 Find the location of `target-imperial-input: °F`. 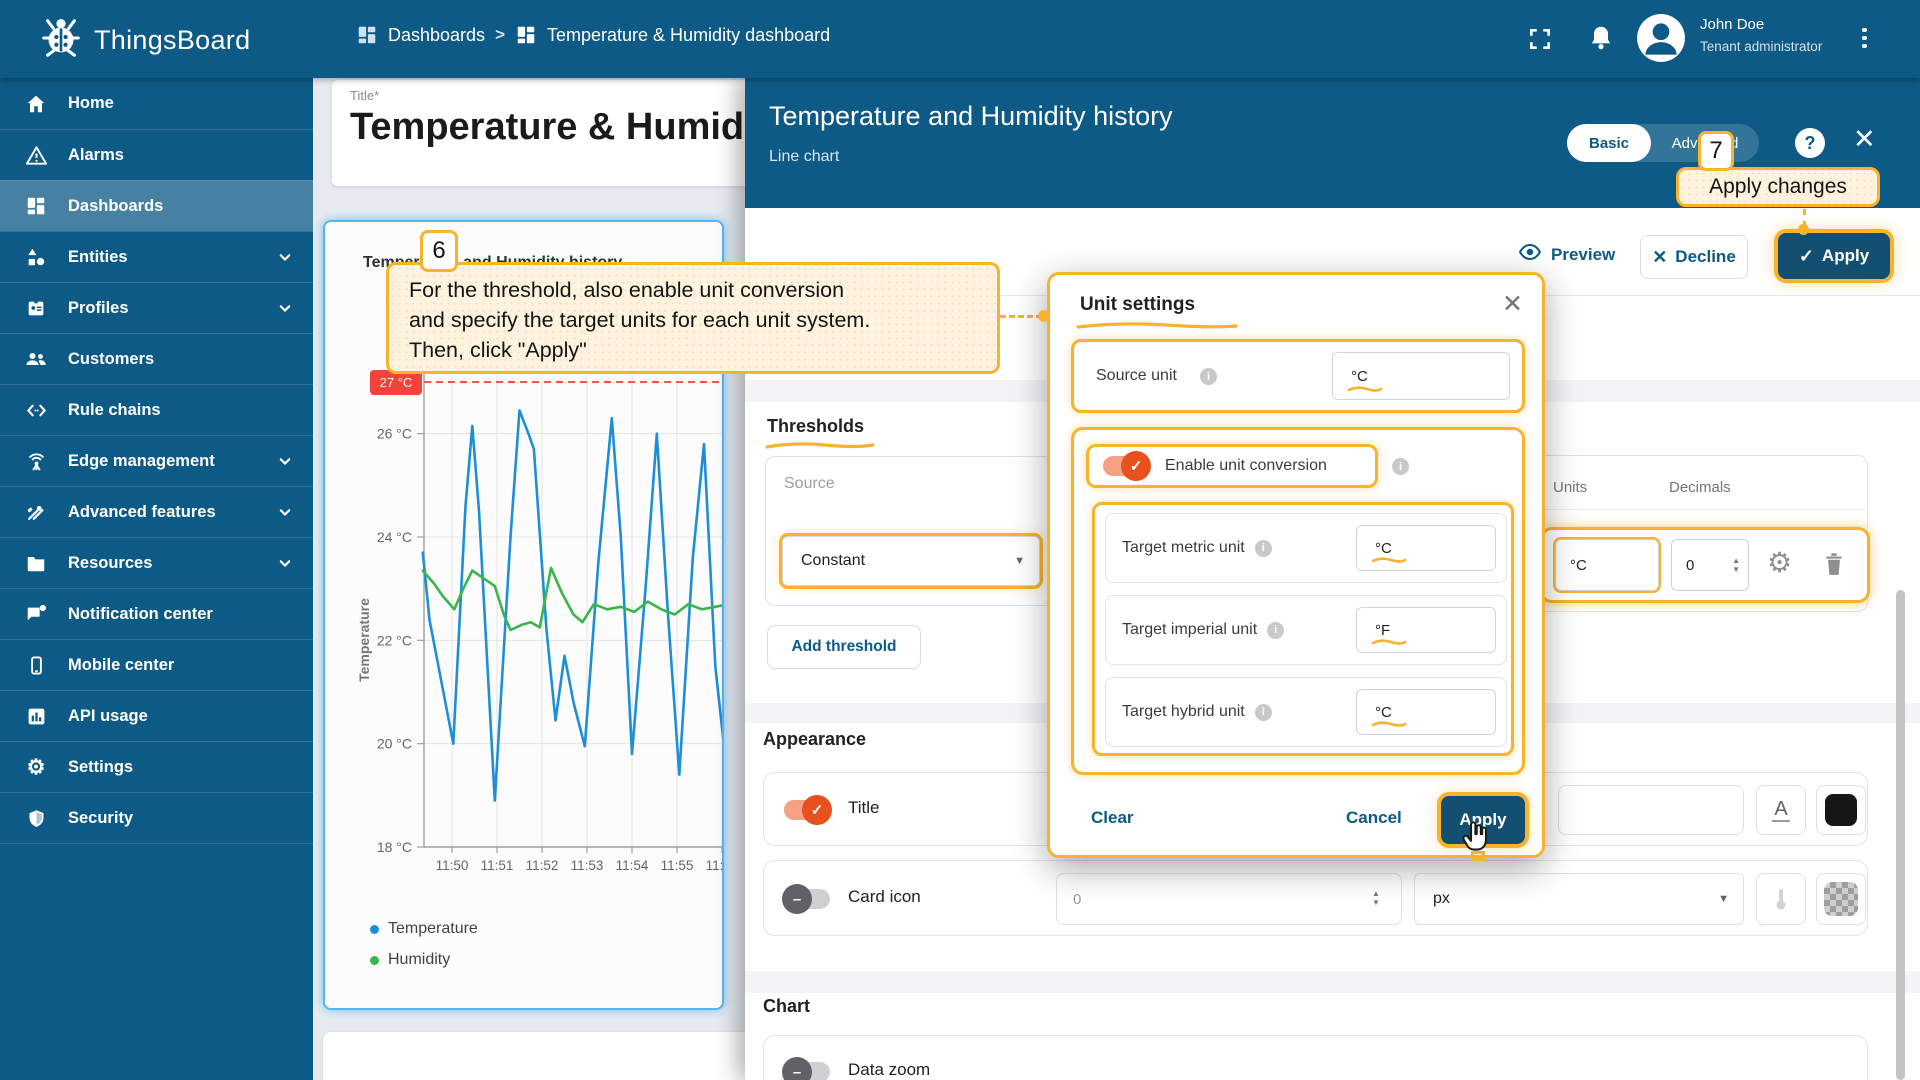

target-imperial-input: °F is located at coordinates (1426, 630).